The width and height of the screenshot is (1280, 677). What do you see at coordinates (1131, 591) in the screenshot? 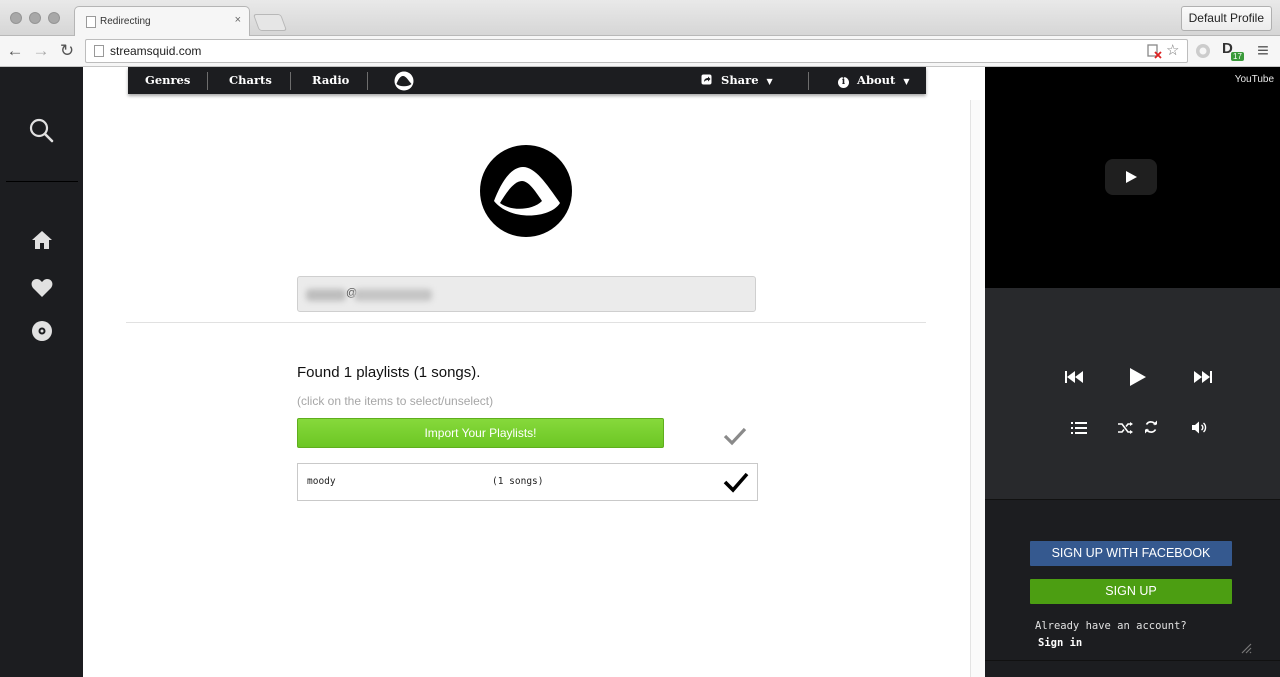
I see `signup-button: SIGN UP` at bounding box center [1131, 591].